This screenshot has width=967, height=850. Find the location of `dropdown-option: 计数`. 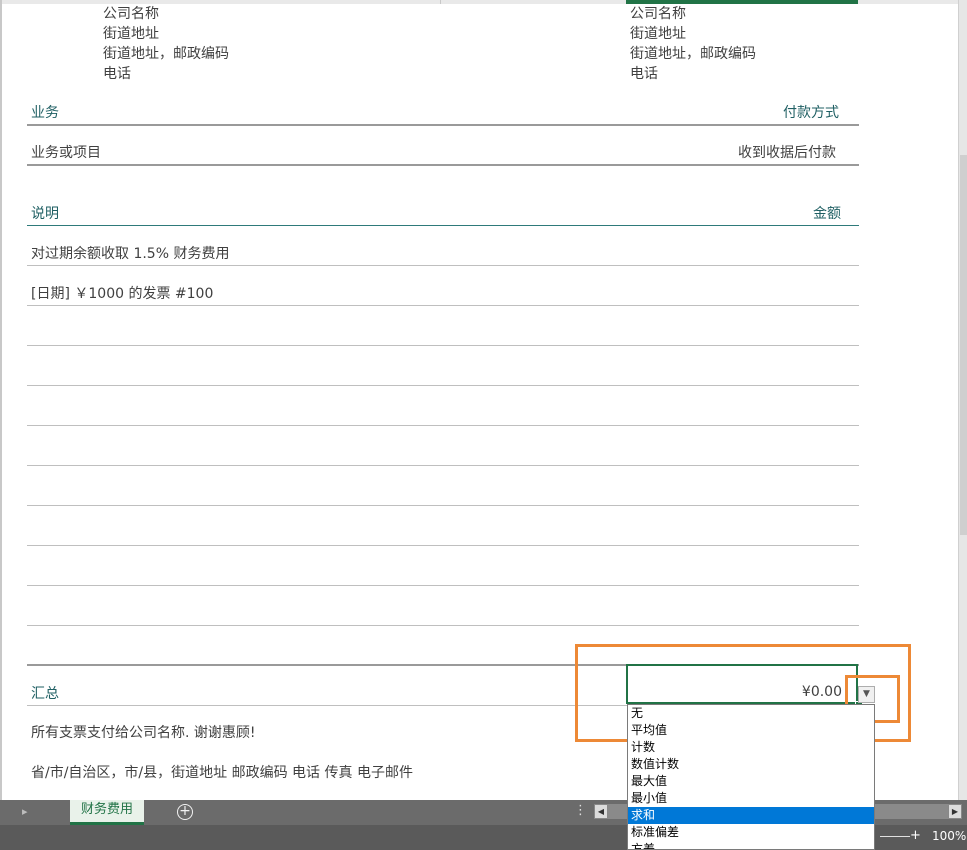

dropdown-option: 计数 is located at coordinates (751, 747).